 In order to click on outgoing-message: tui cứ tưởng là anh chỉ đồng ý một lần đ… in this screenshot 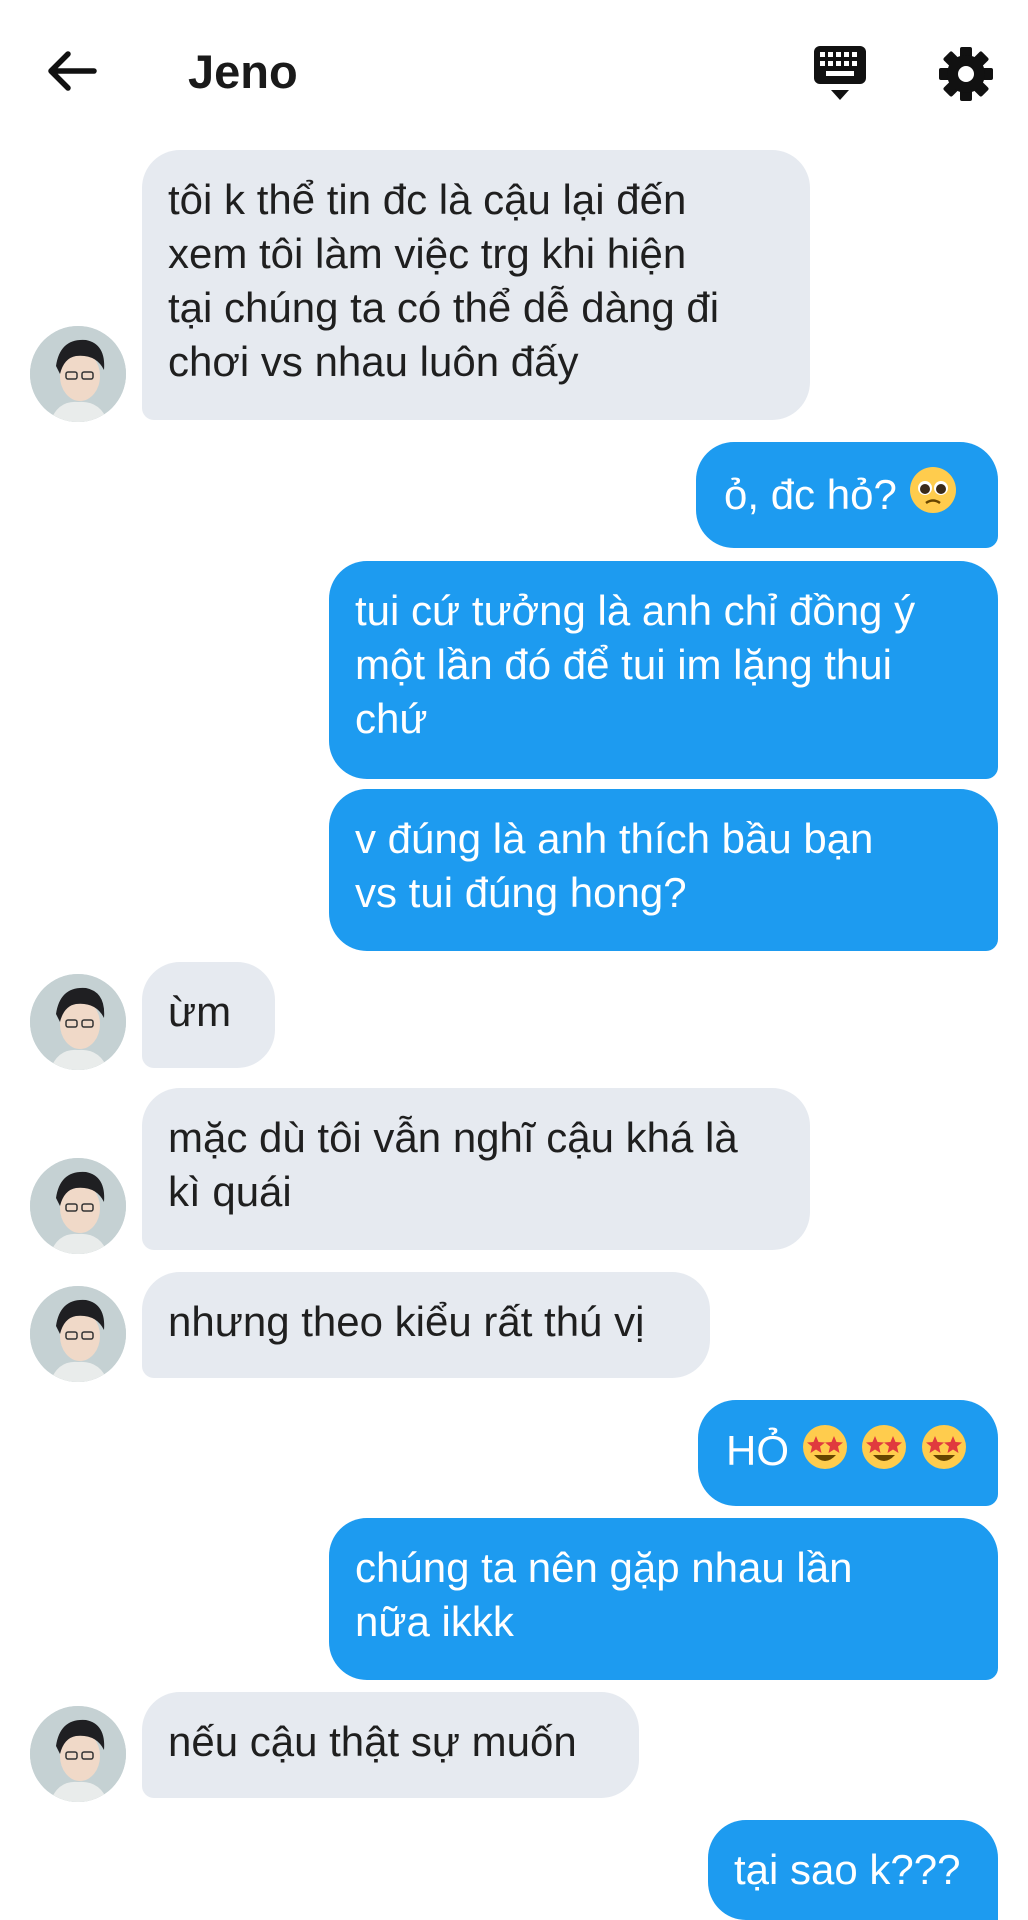, I will do `click(663, 670)`.